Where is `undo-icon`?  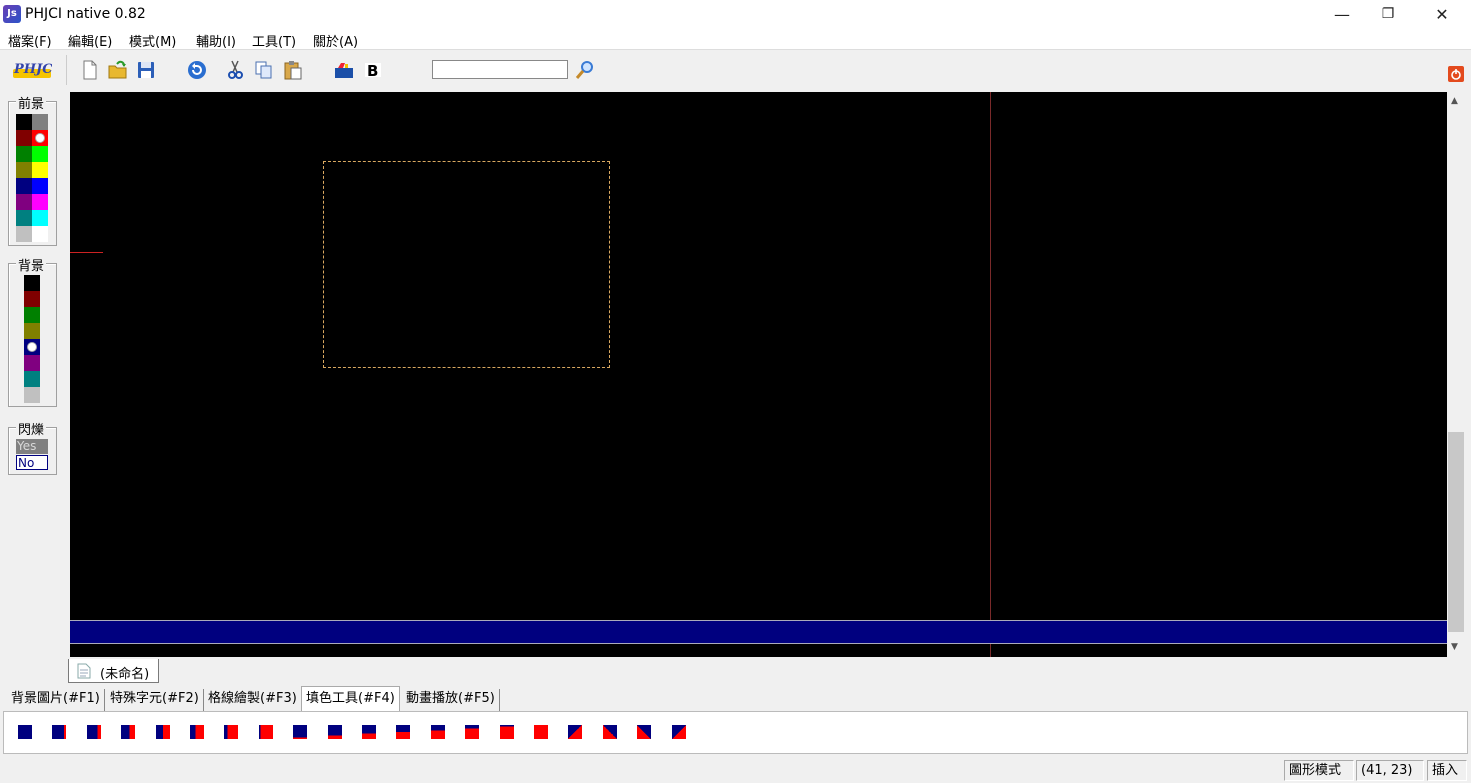 undo-icon is located at coordinates (197, 70).